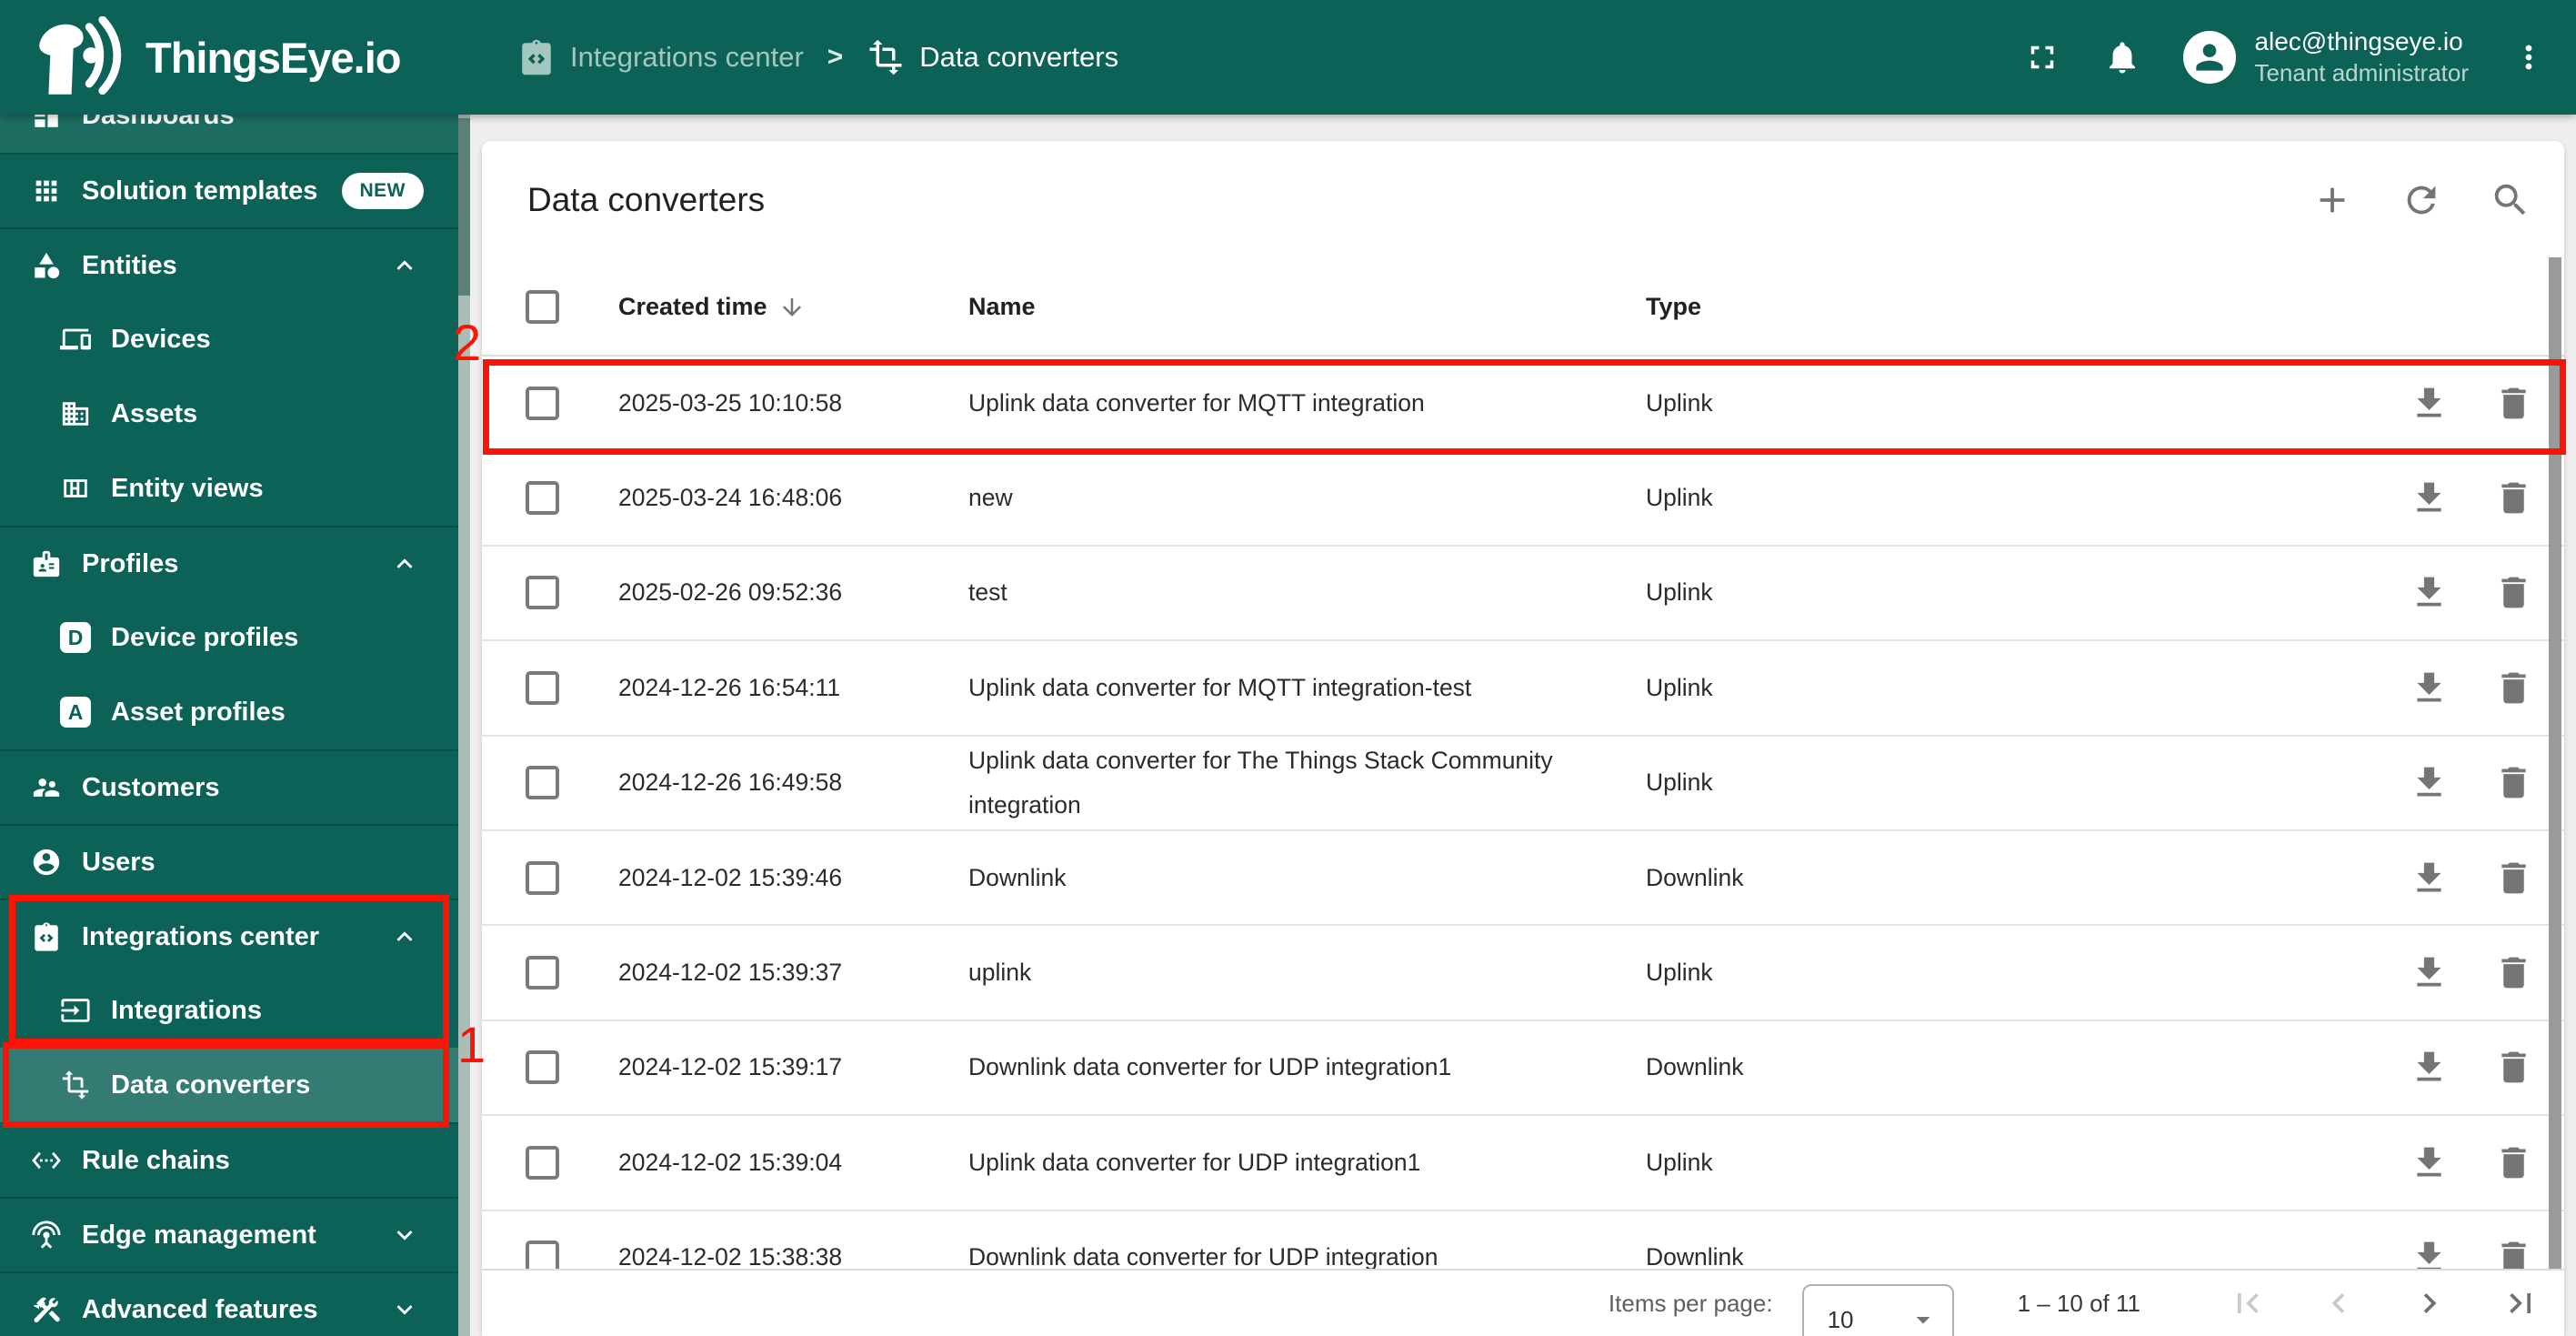 The width and height of the screenshot is (2576, 1336). What do you see at coordinates (2042, 57) in the screenshot?
I see `fullscreen-button` at bounding box center [2042, 57].